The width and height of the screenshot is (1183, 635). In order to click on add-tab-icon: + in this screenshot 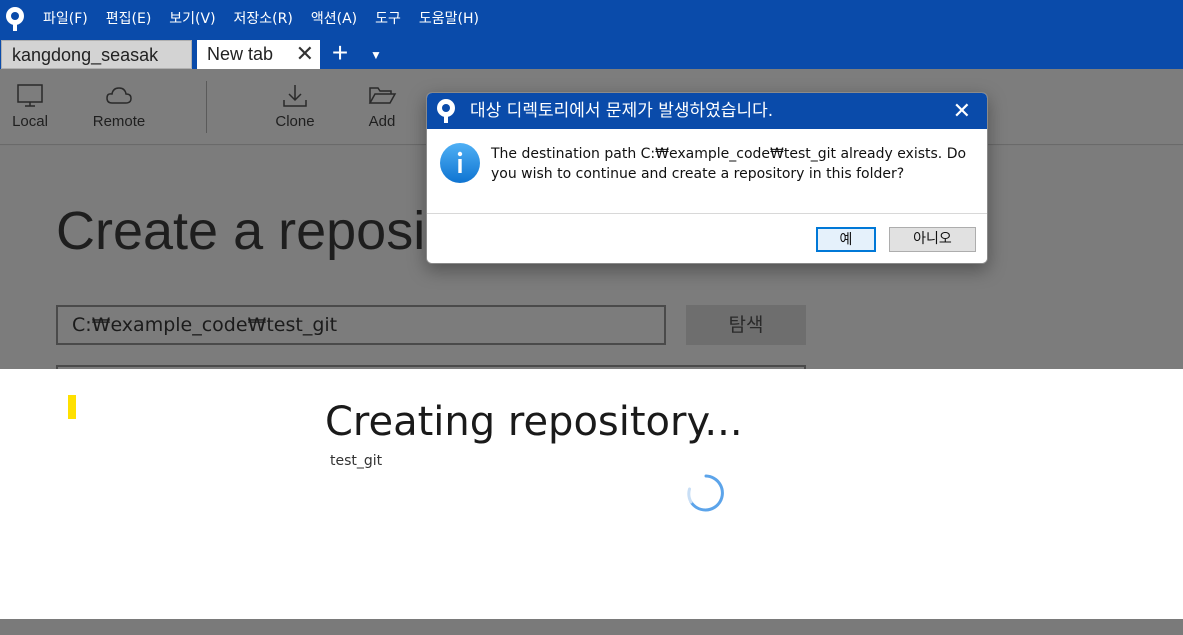, I will do `click(340, 53)`.